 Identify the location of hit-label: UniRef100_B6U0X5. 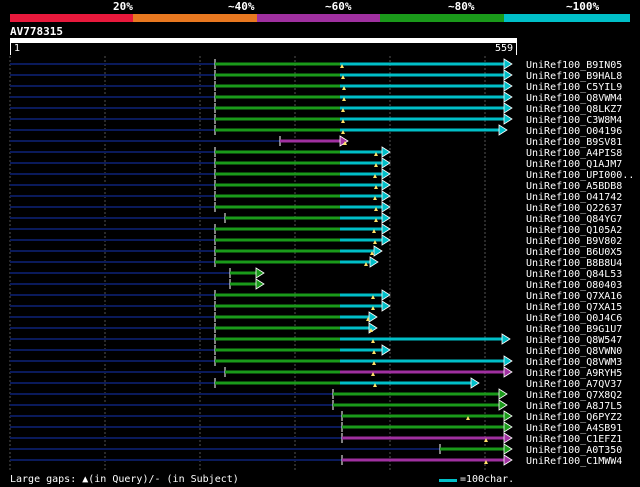
(574, 252).